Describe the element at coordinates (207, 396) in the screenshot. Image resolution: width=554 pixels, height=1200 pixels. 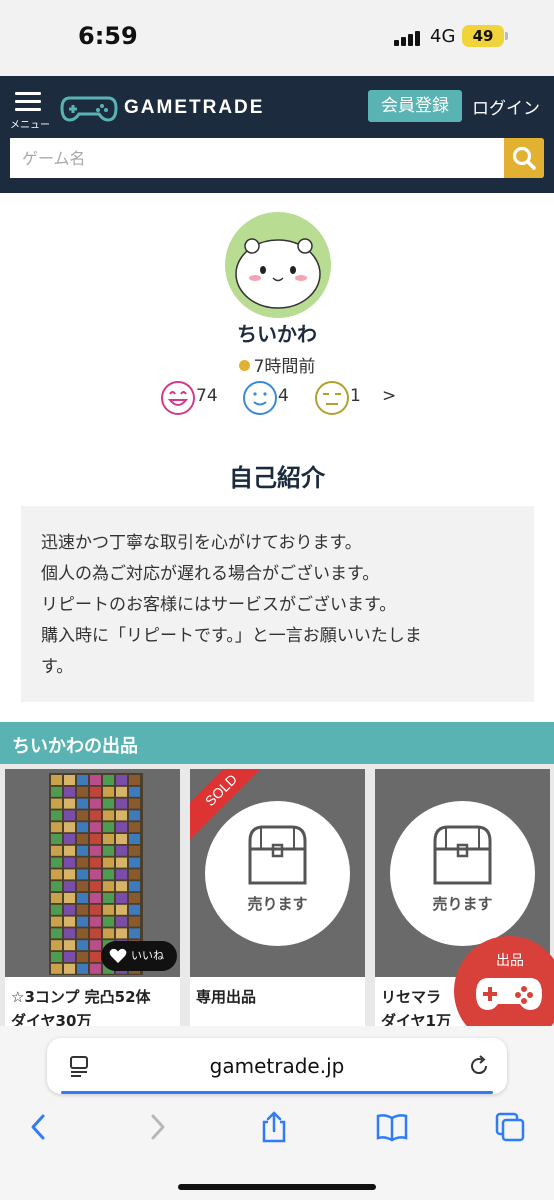
I see `rating-good-count: 74` at that location.